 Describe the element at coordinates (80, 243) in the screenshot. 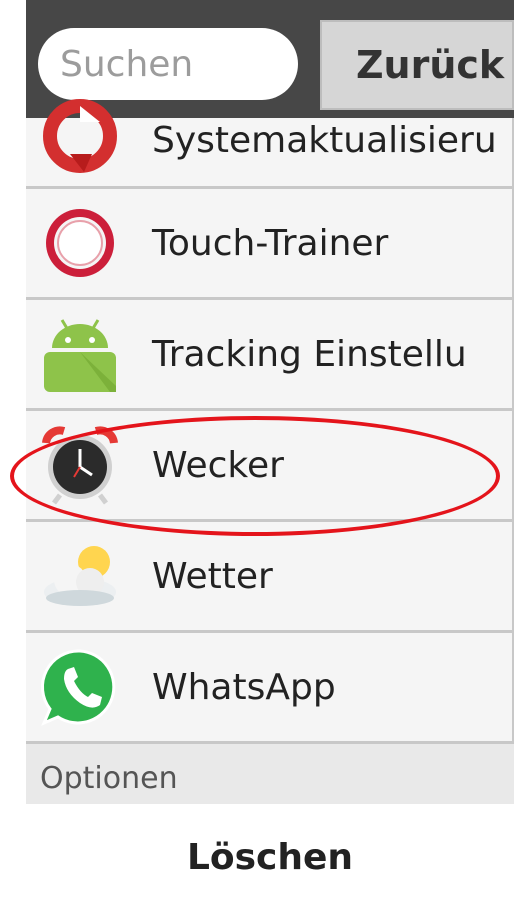

I see `touch-trainer-icon` at that location.